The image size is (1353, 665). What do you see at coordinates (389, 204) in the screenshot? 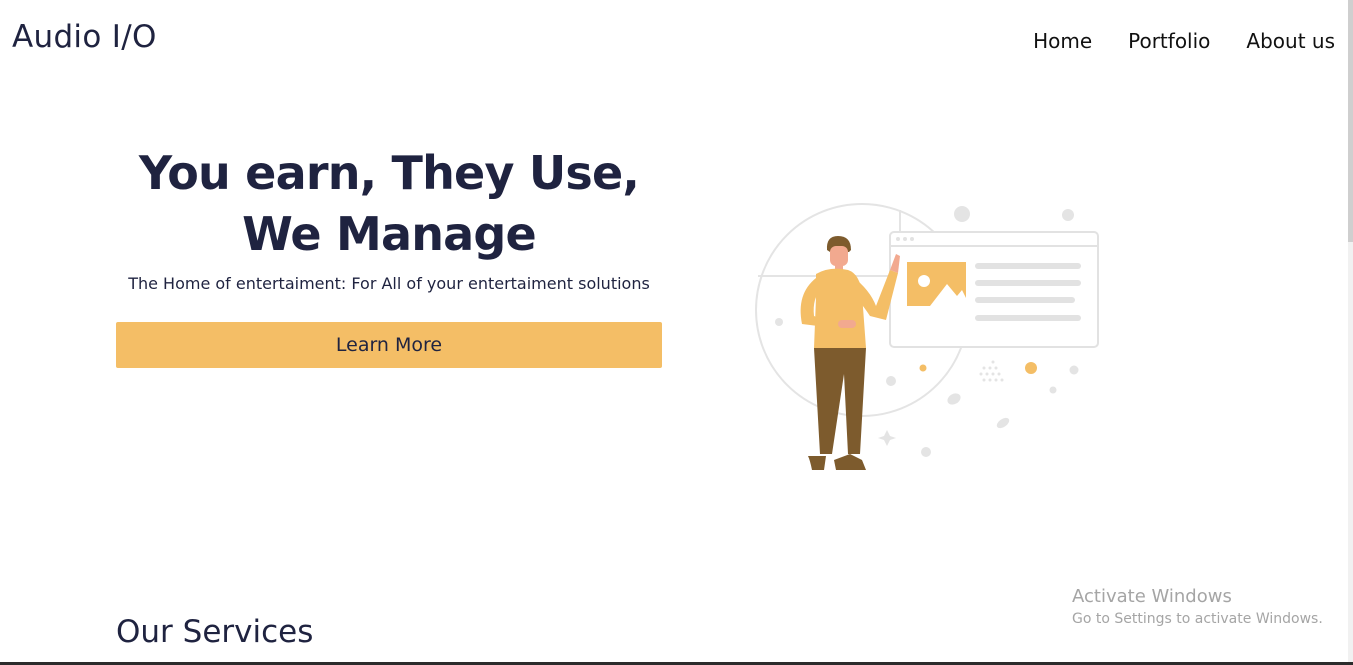
I see `hero-title: You earn, They Use, We Manage` at bounding box center [389, 204].